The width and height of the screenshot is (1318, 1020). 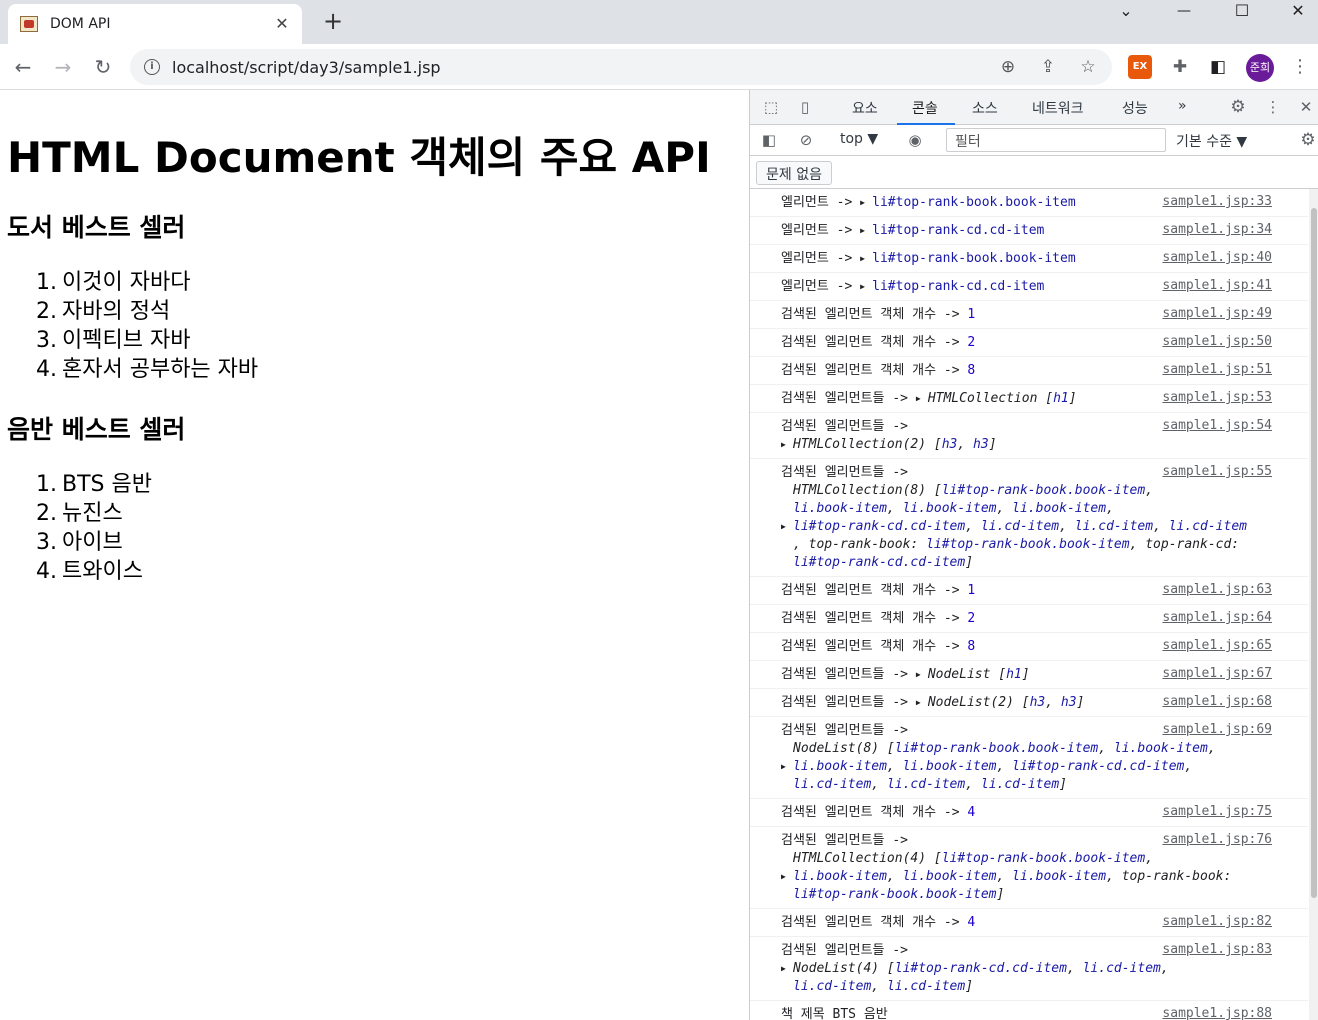 What do you see at coordinates (1294, 15) in the screenshot?
I see `window-close-button: ✕` at bounding box center [1294, 15].